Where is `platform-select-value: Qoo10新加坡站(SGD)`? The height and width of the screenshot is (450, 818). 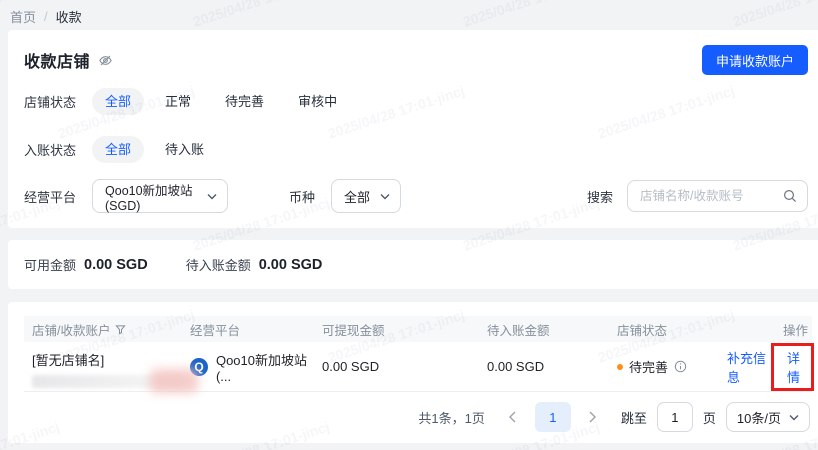
platform-select-value: Qoo10新加坡站(SGD) is located at coordinates (149, 198).